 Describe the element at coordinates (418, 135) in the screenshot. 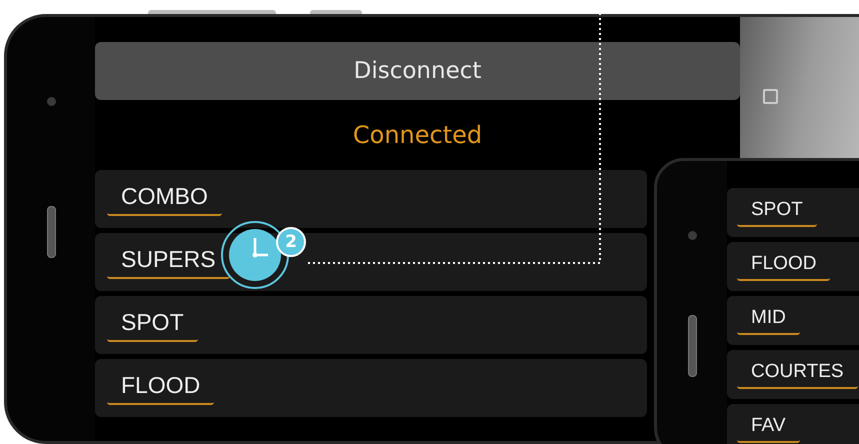

I see `connection-status: Connected` at that location.